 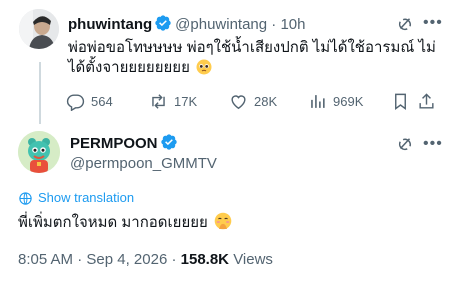 I want to click on like-icon, so click(x=238, y=102).